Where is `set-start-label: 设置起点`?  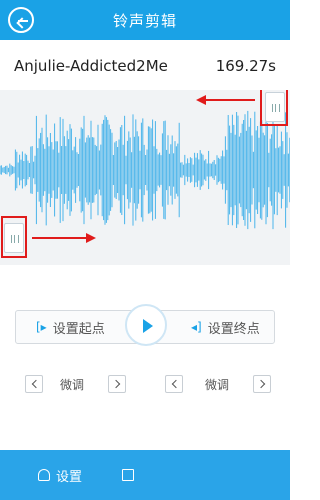 set-start-label: 设置起点 is located at coordinates (78, 329).